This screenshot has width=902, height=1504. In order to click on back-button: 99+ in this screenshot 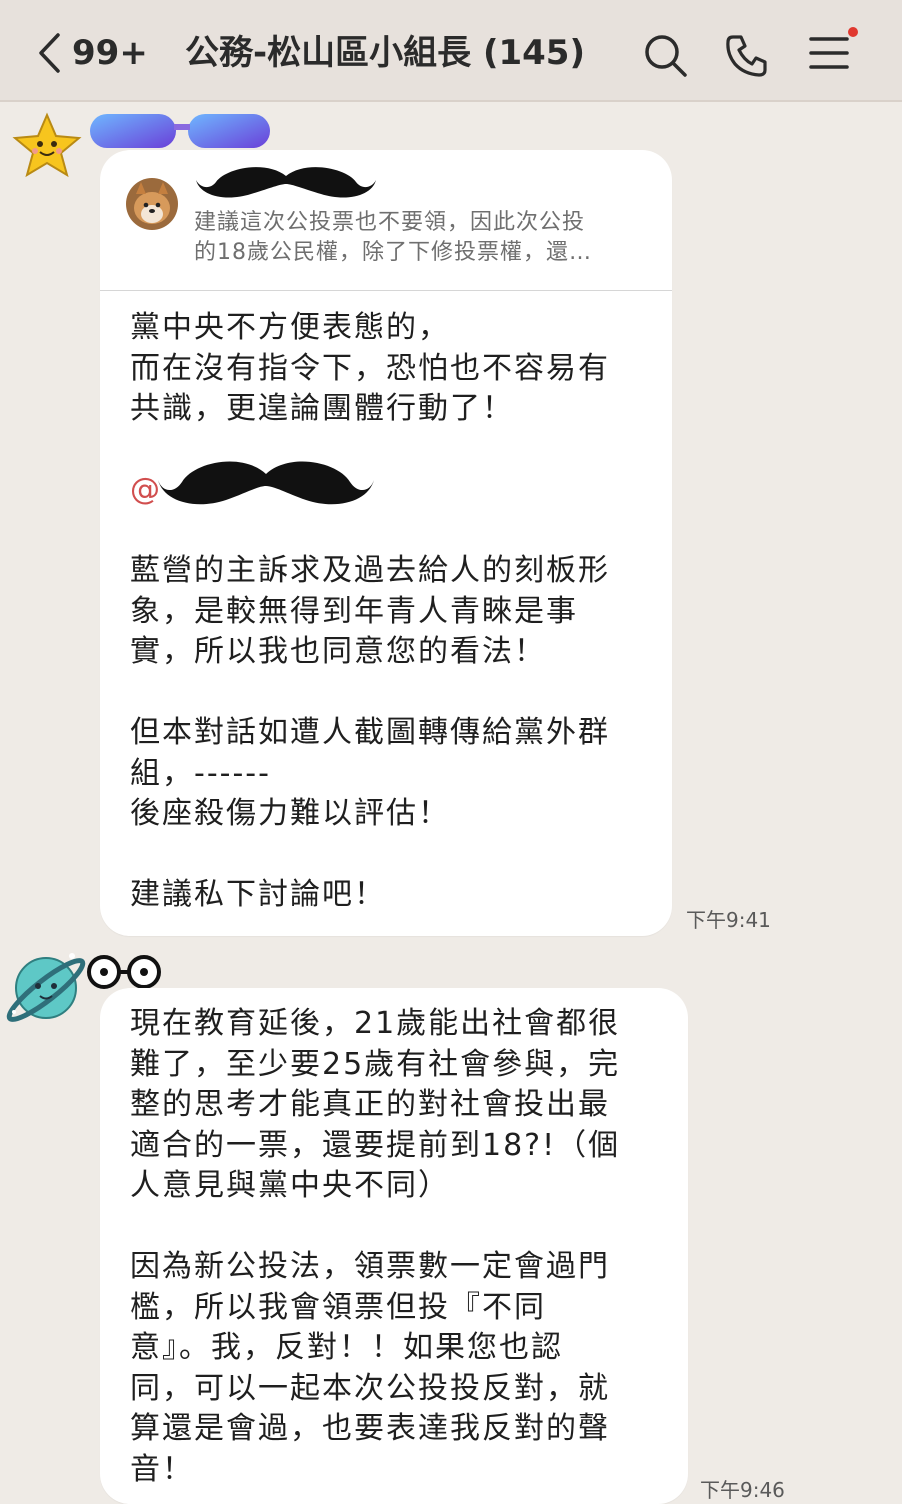, I will do `click(92, 53)`.